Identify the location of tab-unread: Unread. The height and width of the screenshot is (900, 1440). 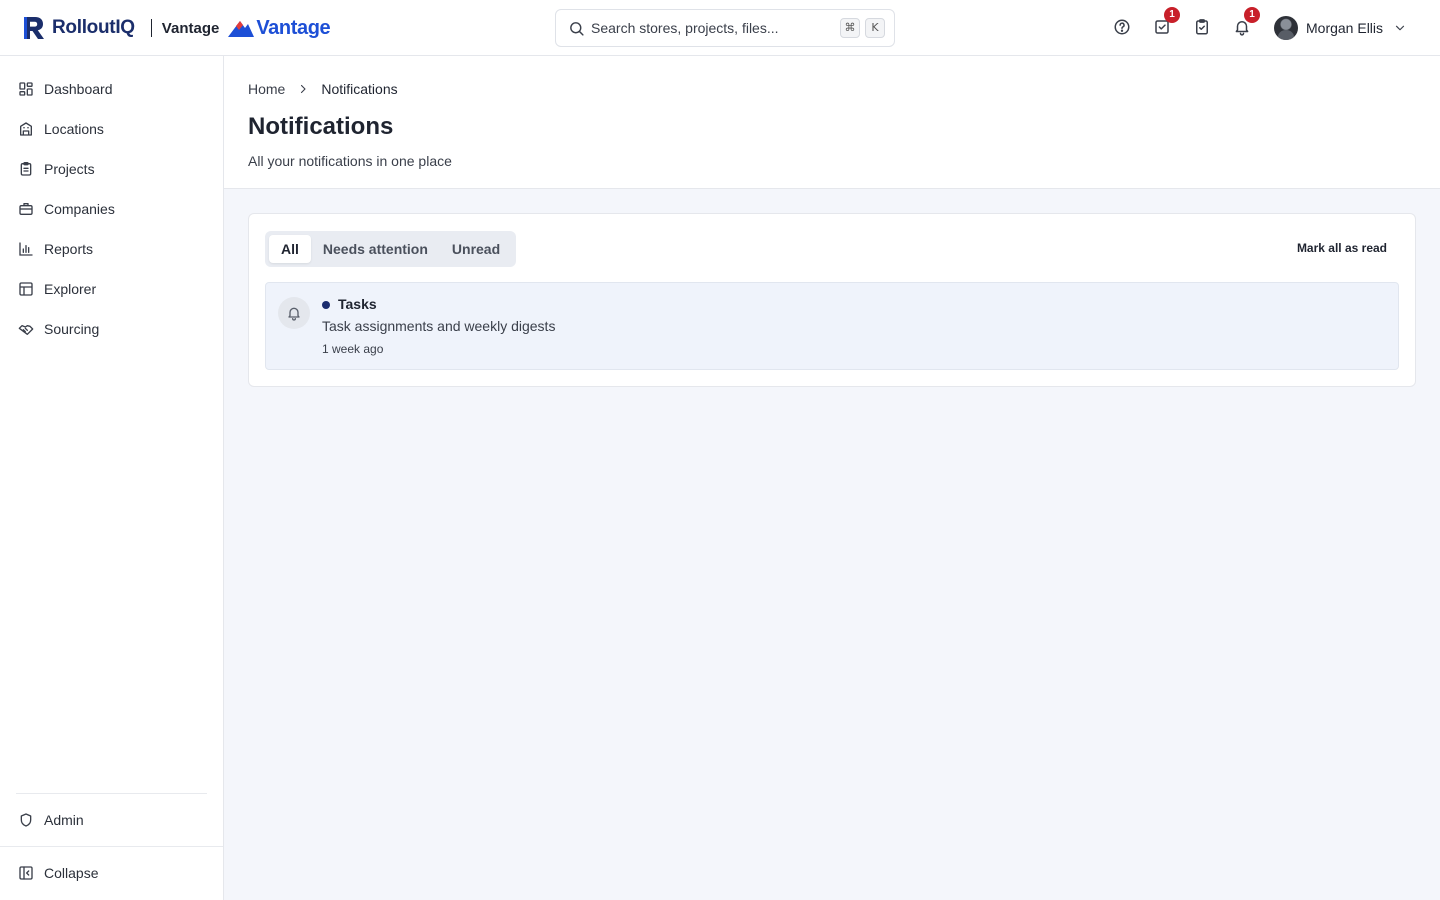
(476, 249).